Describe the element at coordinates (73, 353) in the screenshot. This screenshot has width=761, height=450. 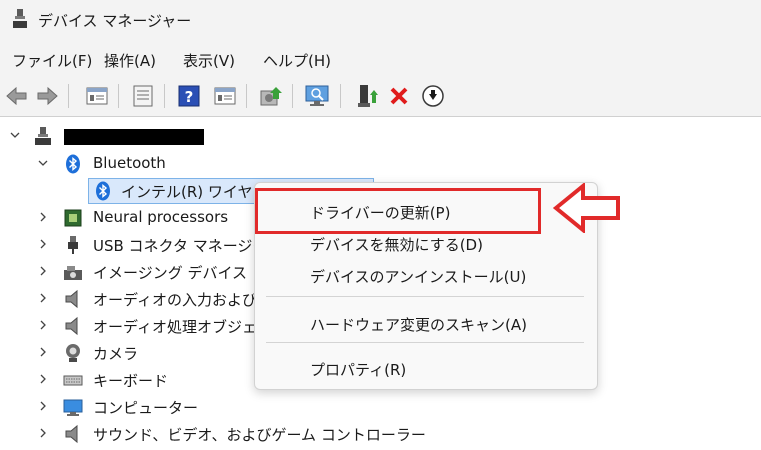
I see `webcam-icon` at that location.